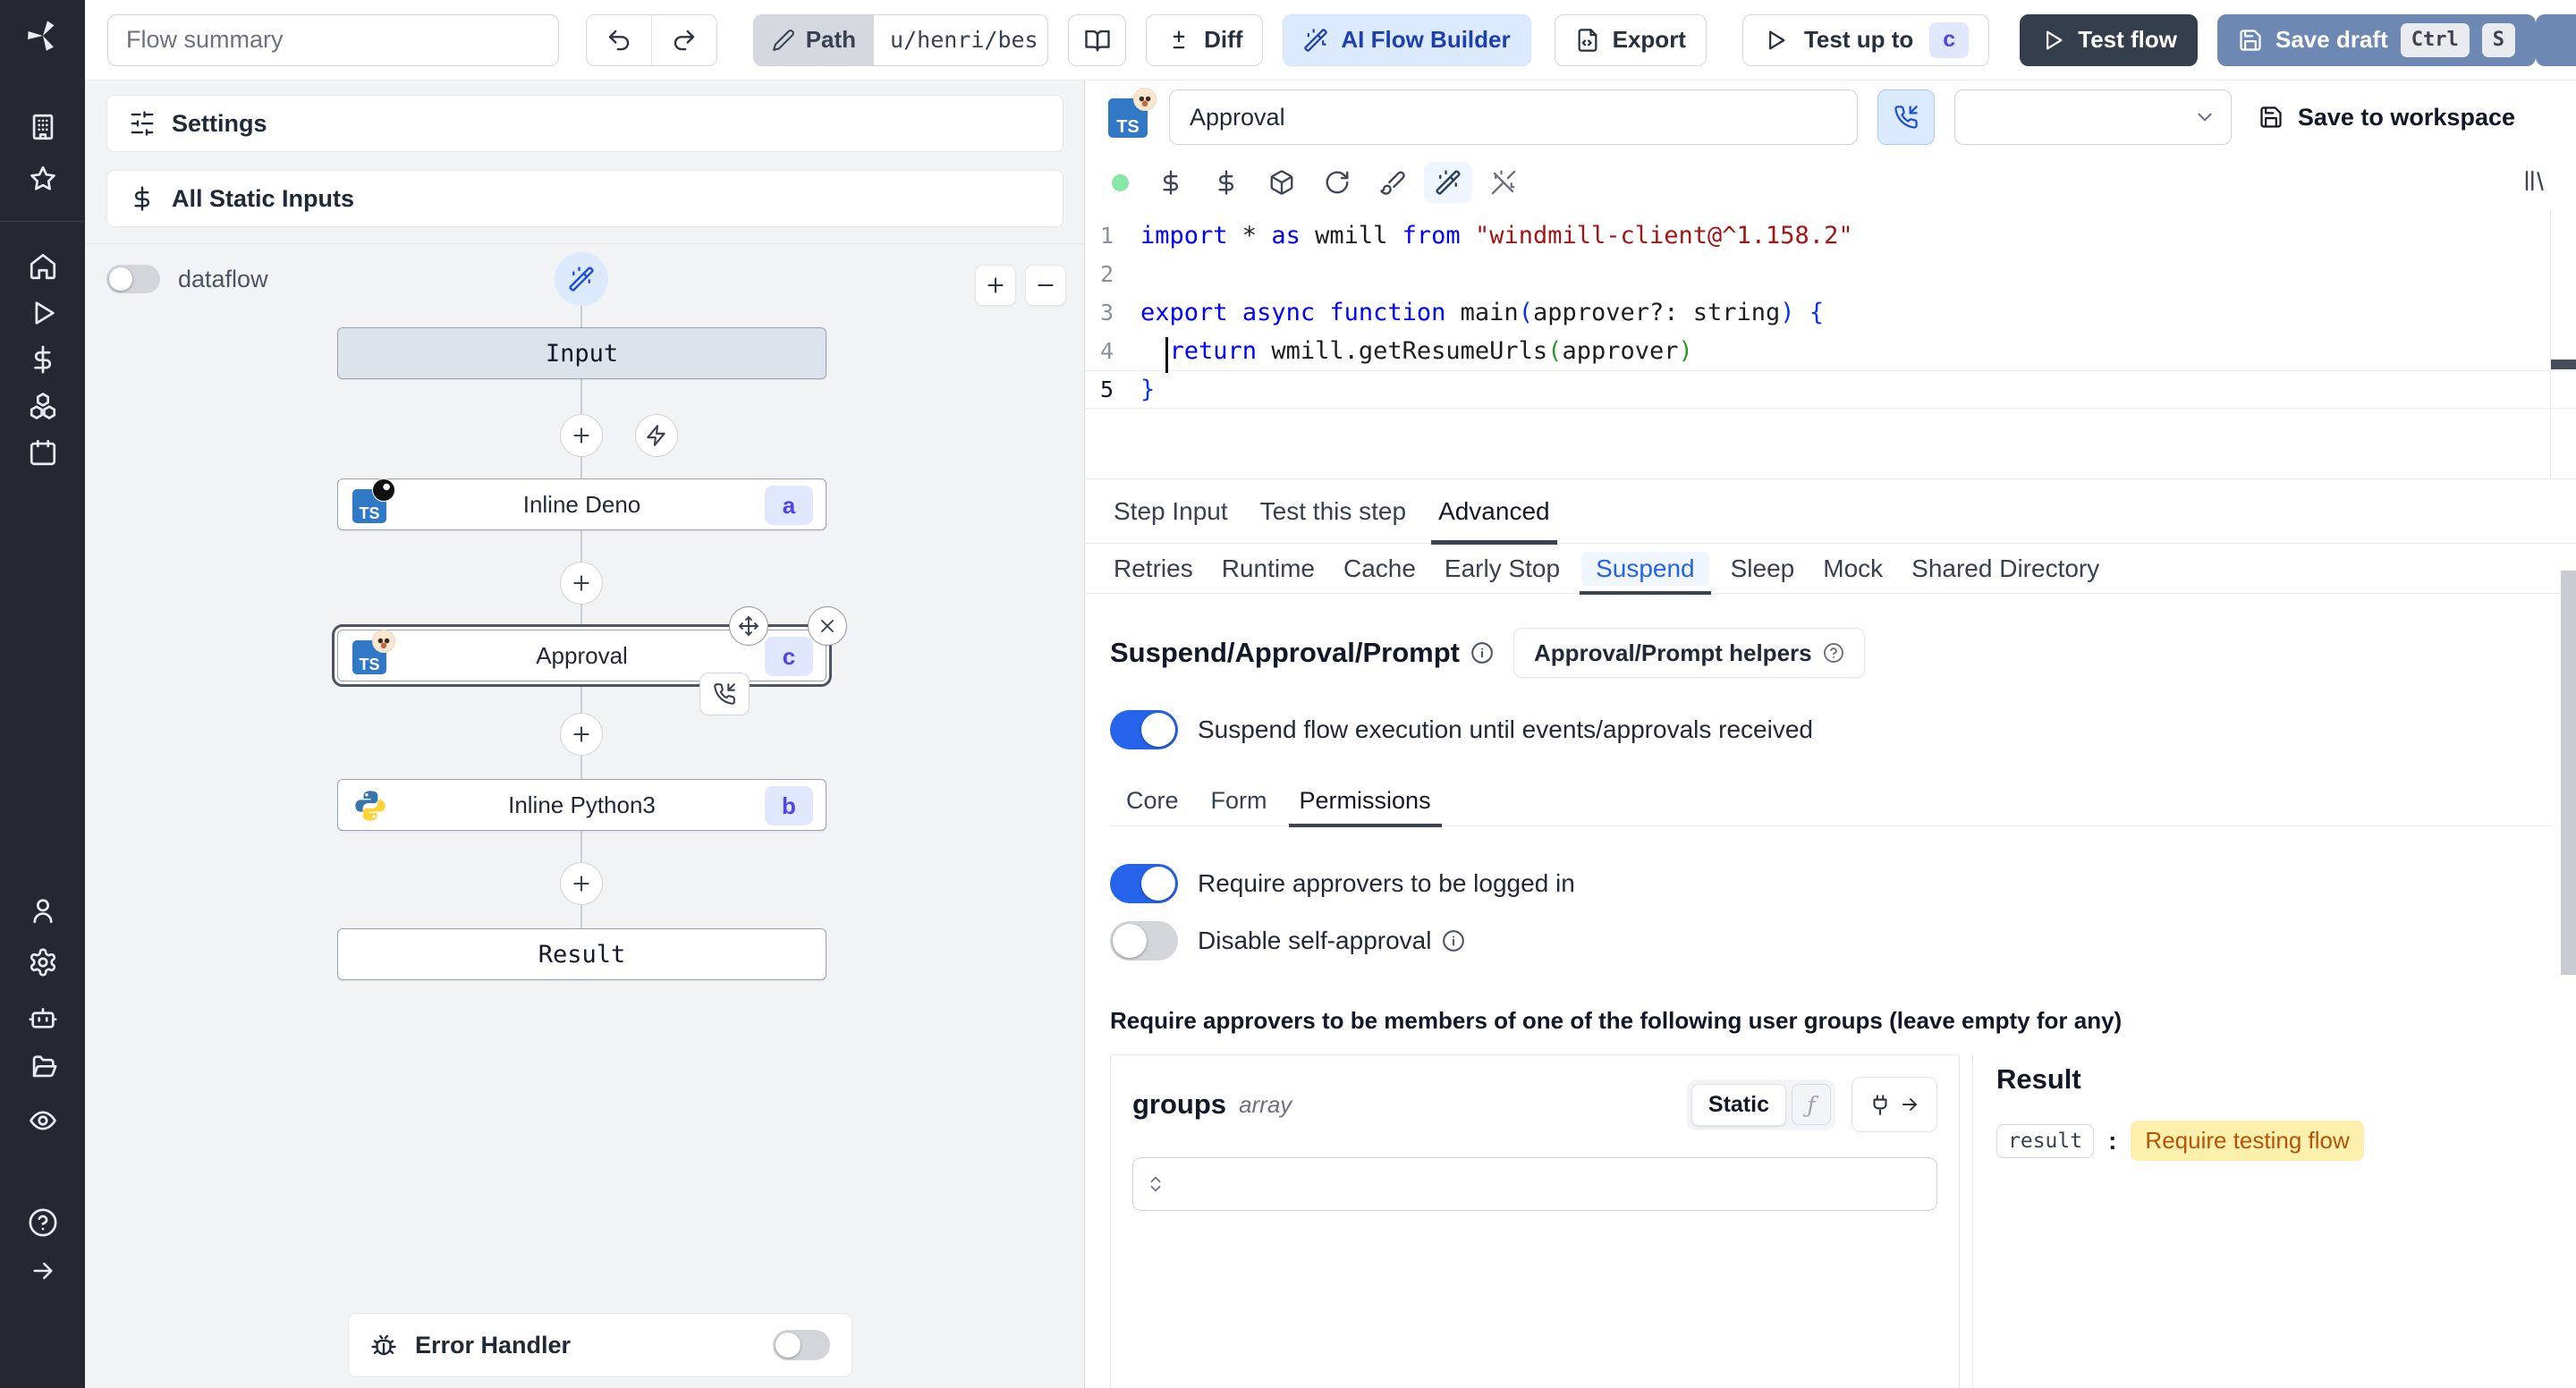 The width and height of the screenshot is (2576, 1388). What do you see at coordinates (1365, 801) in the screenshot?
I see `tab-permissions: Permissions` at bounding box center [1365, 801].